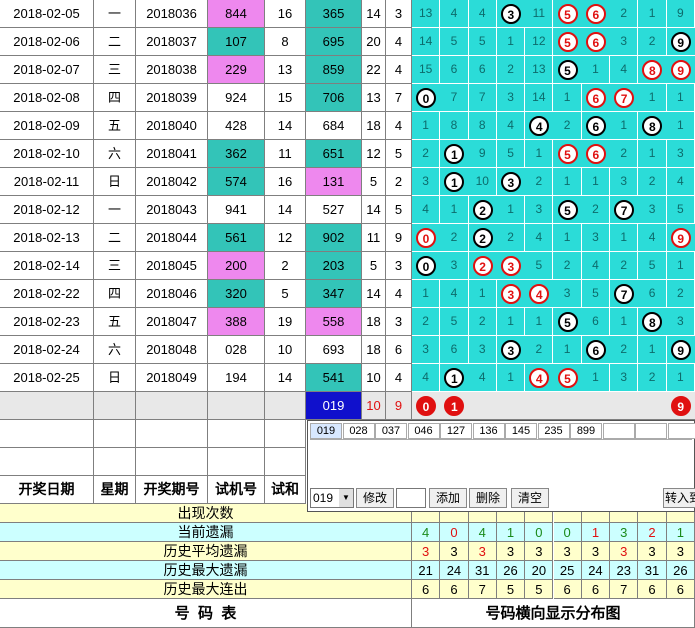 Image resolution: width=695 pixels, height=628 pixels. I want to click on current-test, so click(236, 406).